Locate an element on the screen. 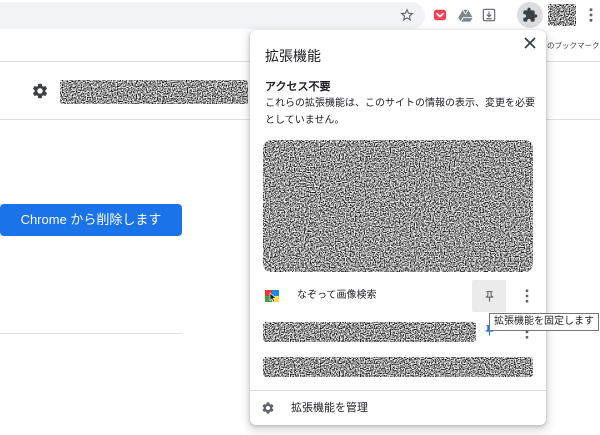 The image size is (600, 435). section-description-line: これらの拡張機能は、このサイトの情報の表示、変更を必要 is located at coordinates (400, 103).